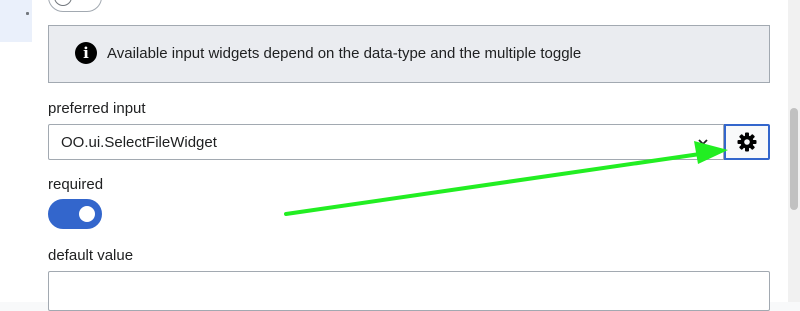 The width and height of the screenshot is (800, 311). I want to click on nav-indicator-icon, so click(27, 13).